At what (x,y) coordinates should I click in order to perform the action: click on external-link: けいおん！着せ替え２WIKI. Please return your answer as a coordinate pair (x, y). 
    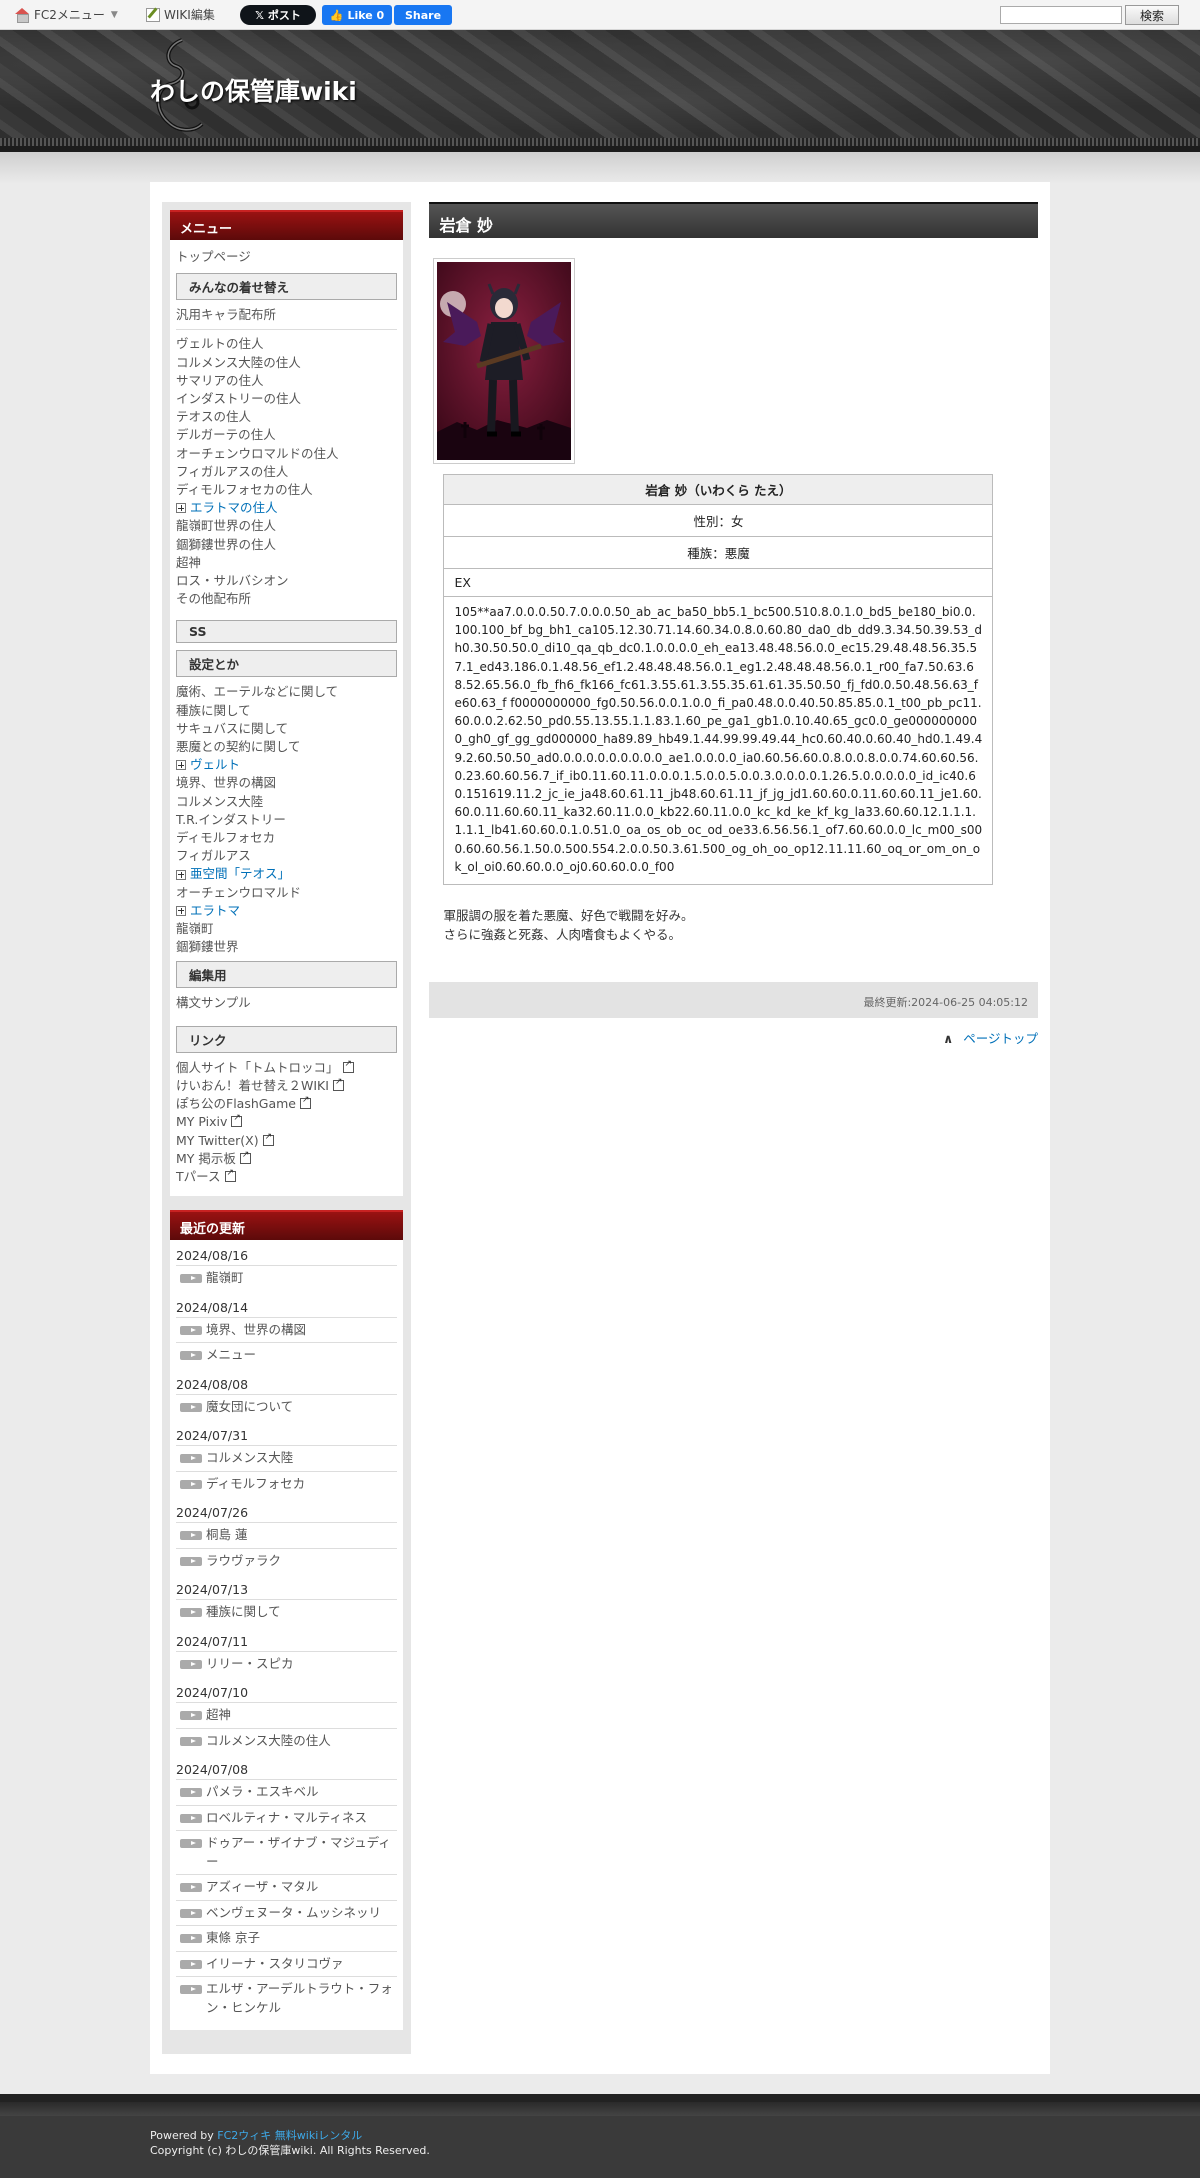
    Looking at the image, I should click on (286, 1086).